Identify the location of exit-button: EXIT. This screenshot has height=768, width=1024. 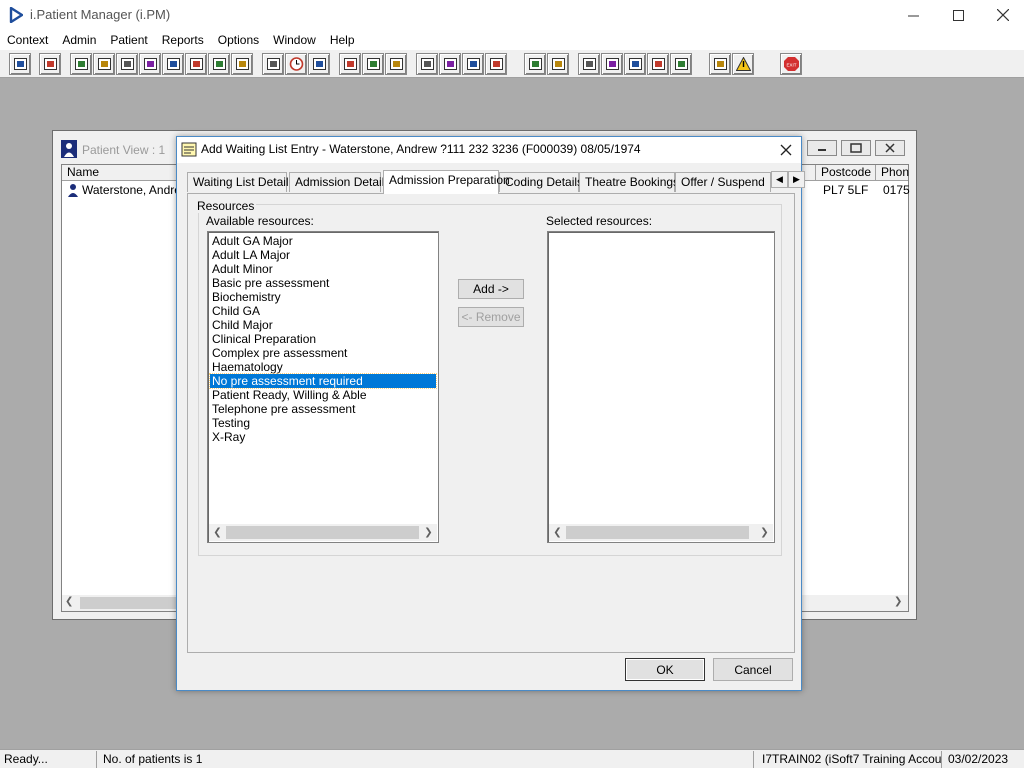
(791, 64).